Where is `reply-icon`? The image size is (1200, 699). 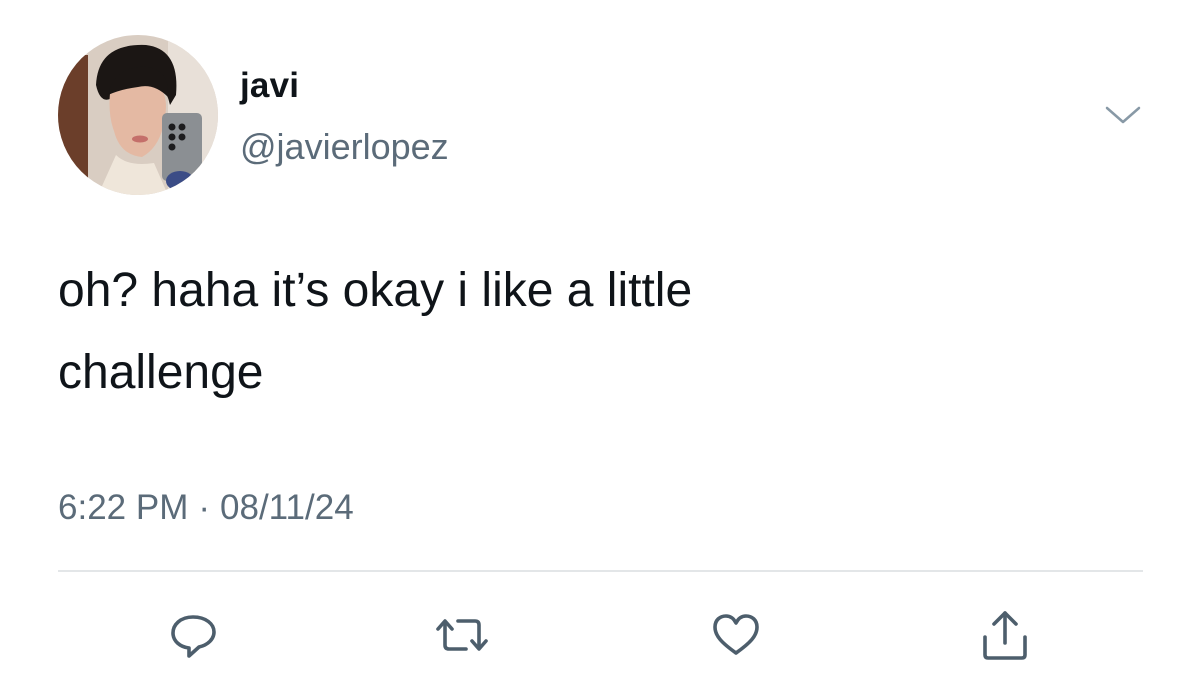 reply-icon is located at coordinates (193, 636).